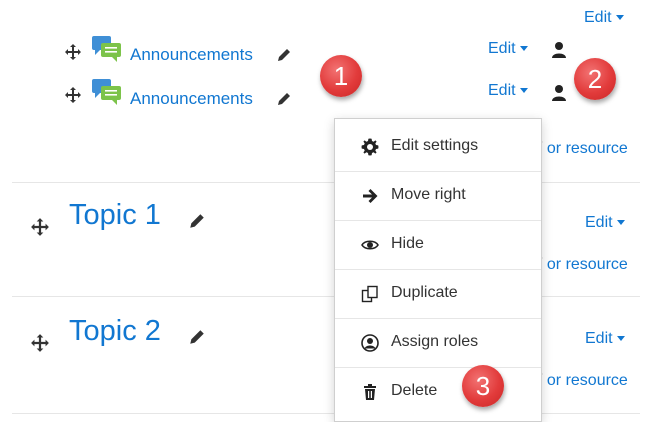  I want to click on annotation-badge: 3, so click(483, 386).